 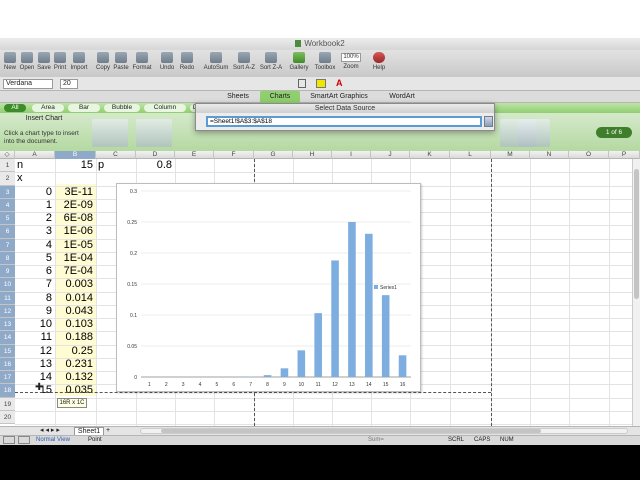 I want to click on column-header-i: I, so click(x=351, y=155).